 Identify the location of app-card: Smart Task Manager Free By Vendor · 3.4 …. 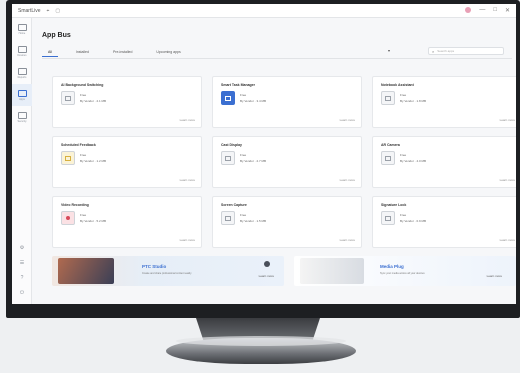
(287, 102).